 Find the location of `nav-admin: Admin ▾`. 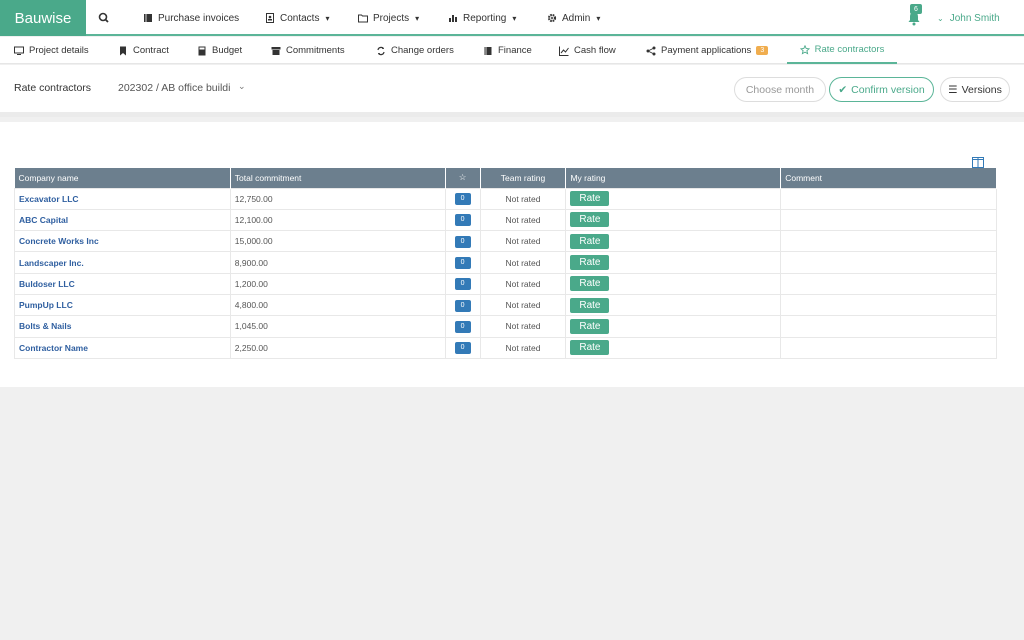

nav-admin: Admin ▾ is located at coordinates (573, 18).